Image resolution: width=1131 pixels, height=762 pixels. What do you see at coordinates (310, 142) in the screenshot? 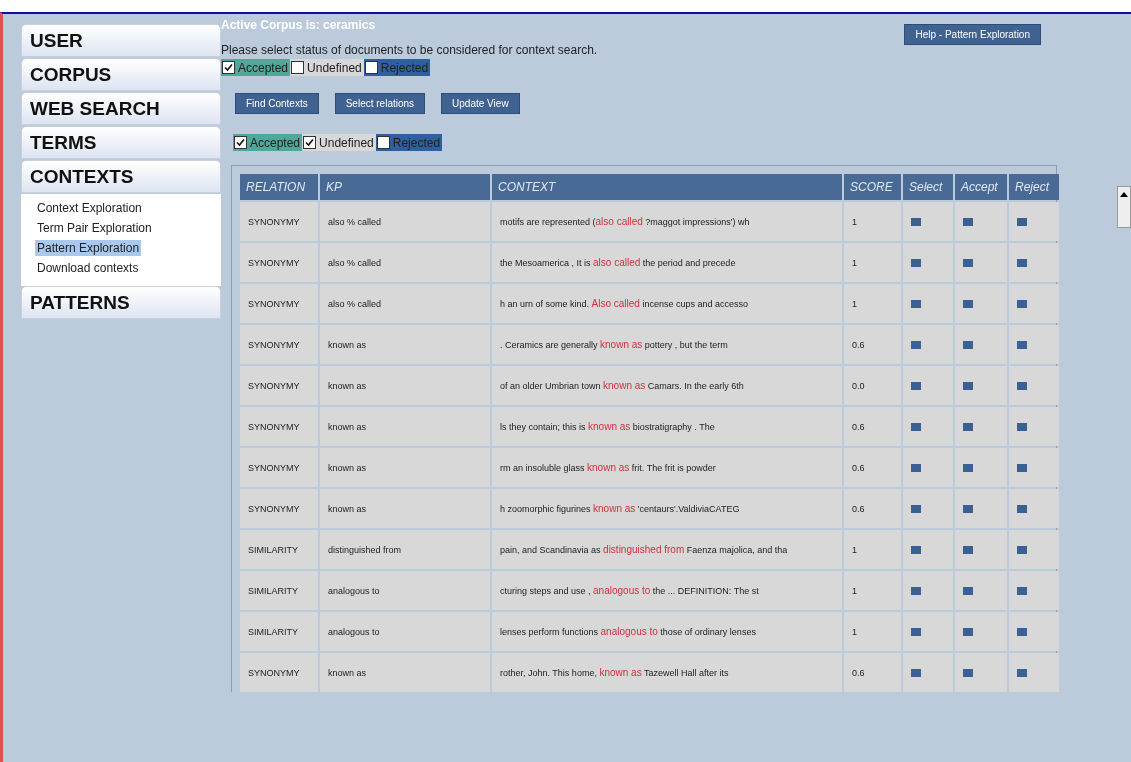
I see `check-icon` at bounding box center [310, 142].